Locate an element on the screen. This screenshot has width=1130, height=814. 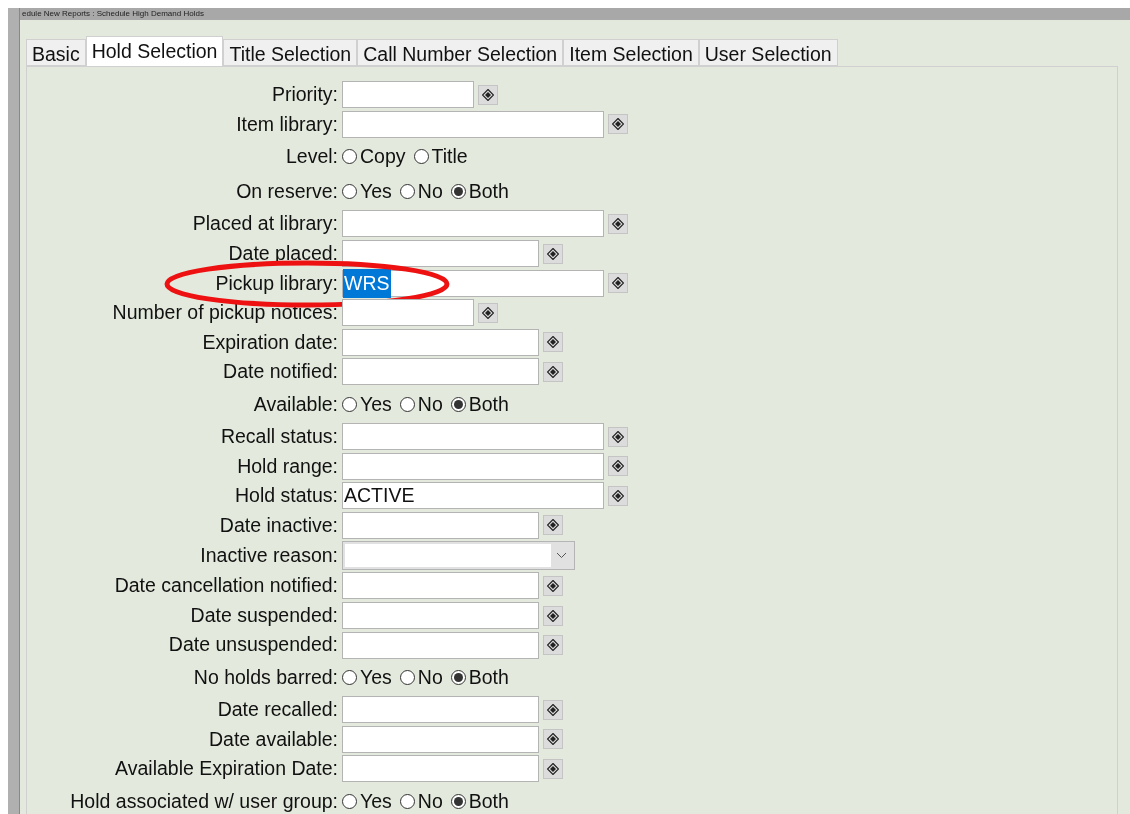
input-field: WRS is located at coordinates (473, 283).